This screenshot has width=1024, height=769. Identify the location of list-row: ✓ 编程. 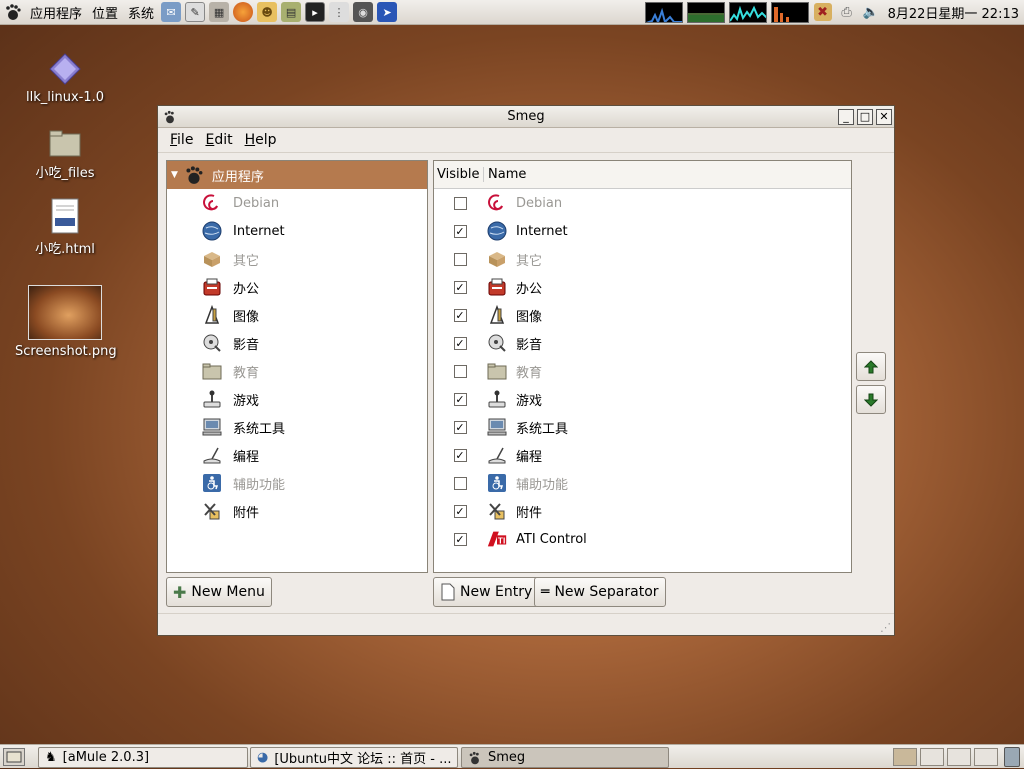
(642, 455).